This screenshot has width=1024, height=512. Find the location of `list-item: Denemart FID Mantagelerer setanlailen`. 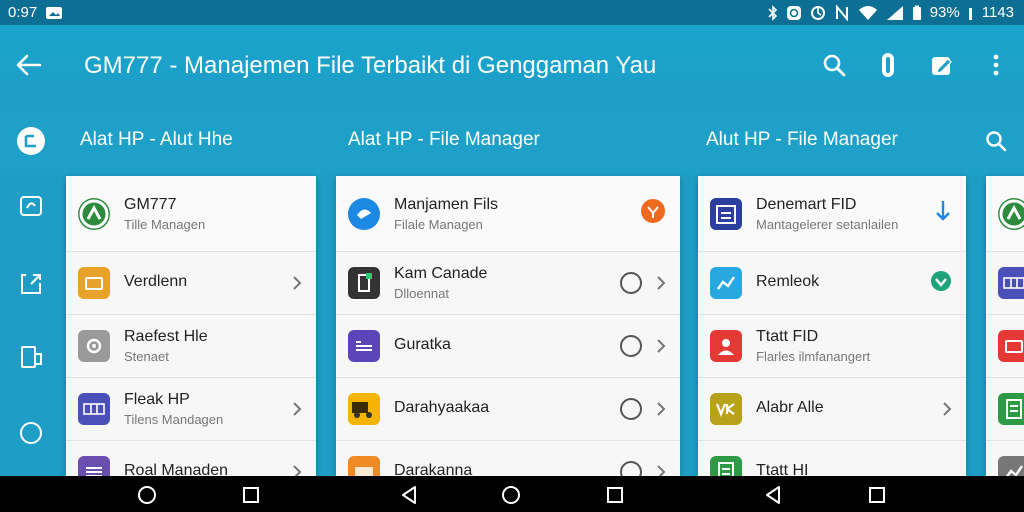

list-item: Denemart FID Mantagelerer setanlailen is located at coordinates (832, 214).